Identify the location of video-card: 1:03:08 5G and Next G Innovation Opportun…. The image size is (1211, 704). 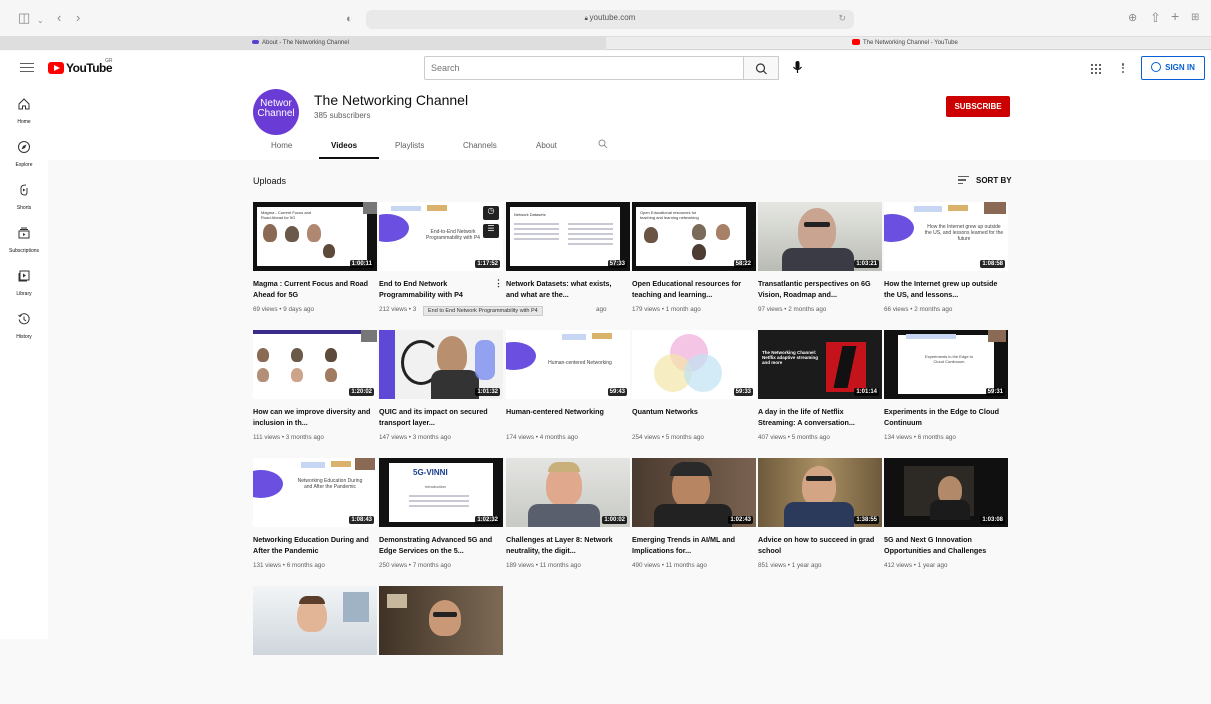
(946, 517).